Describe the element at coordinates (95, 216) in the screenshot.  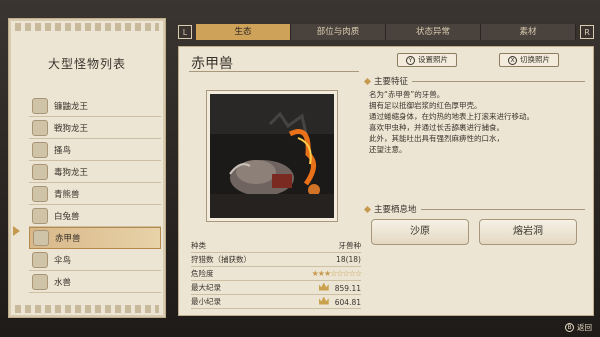
I see `monster-list-item: 白兔兽` at that location.